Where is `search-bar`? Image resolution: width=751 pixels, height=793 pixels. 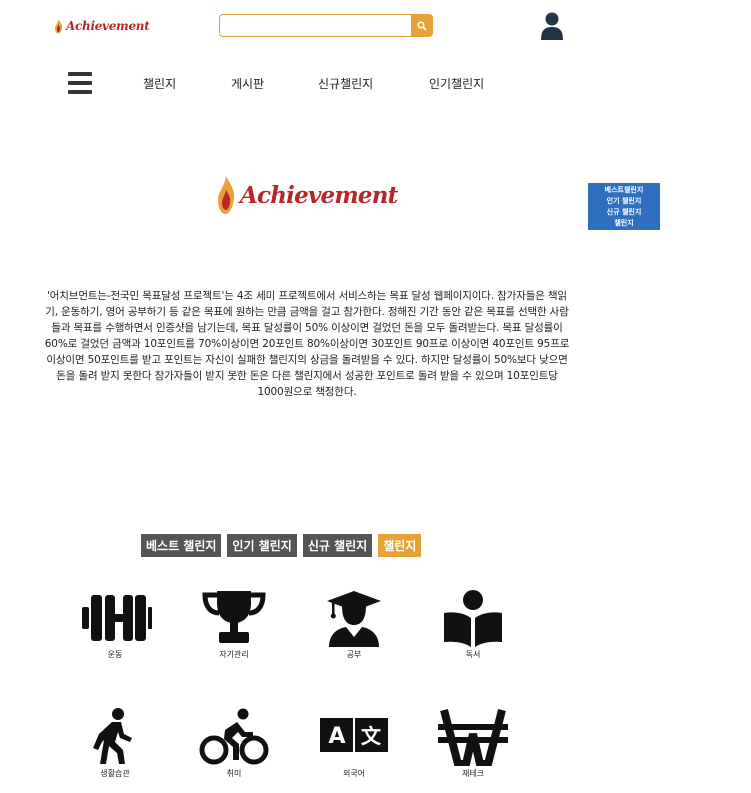
search-bar is located at coordinates (326, 25).